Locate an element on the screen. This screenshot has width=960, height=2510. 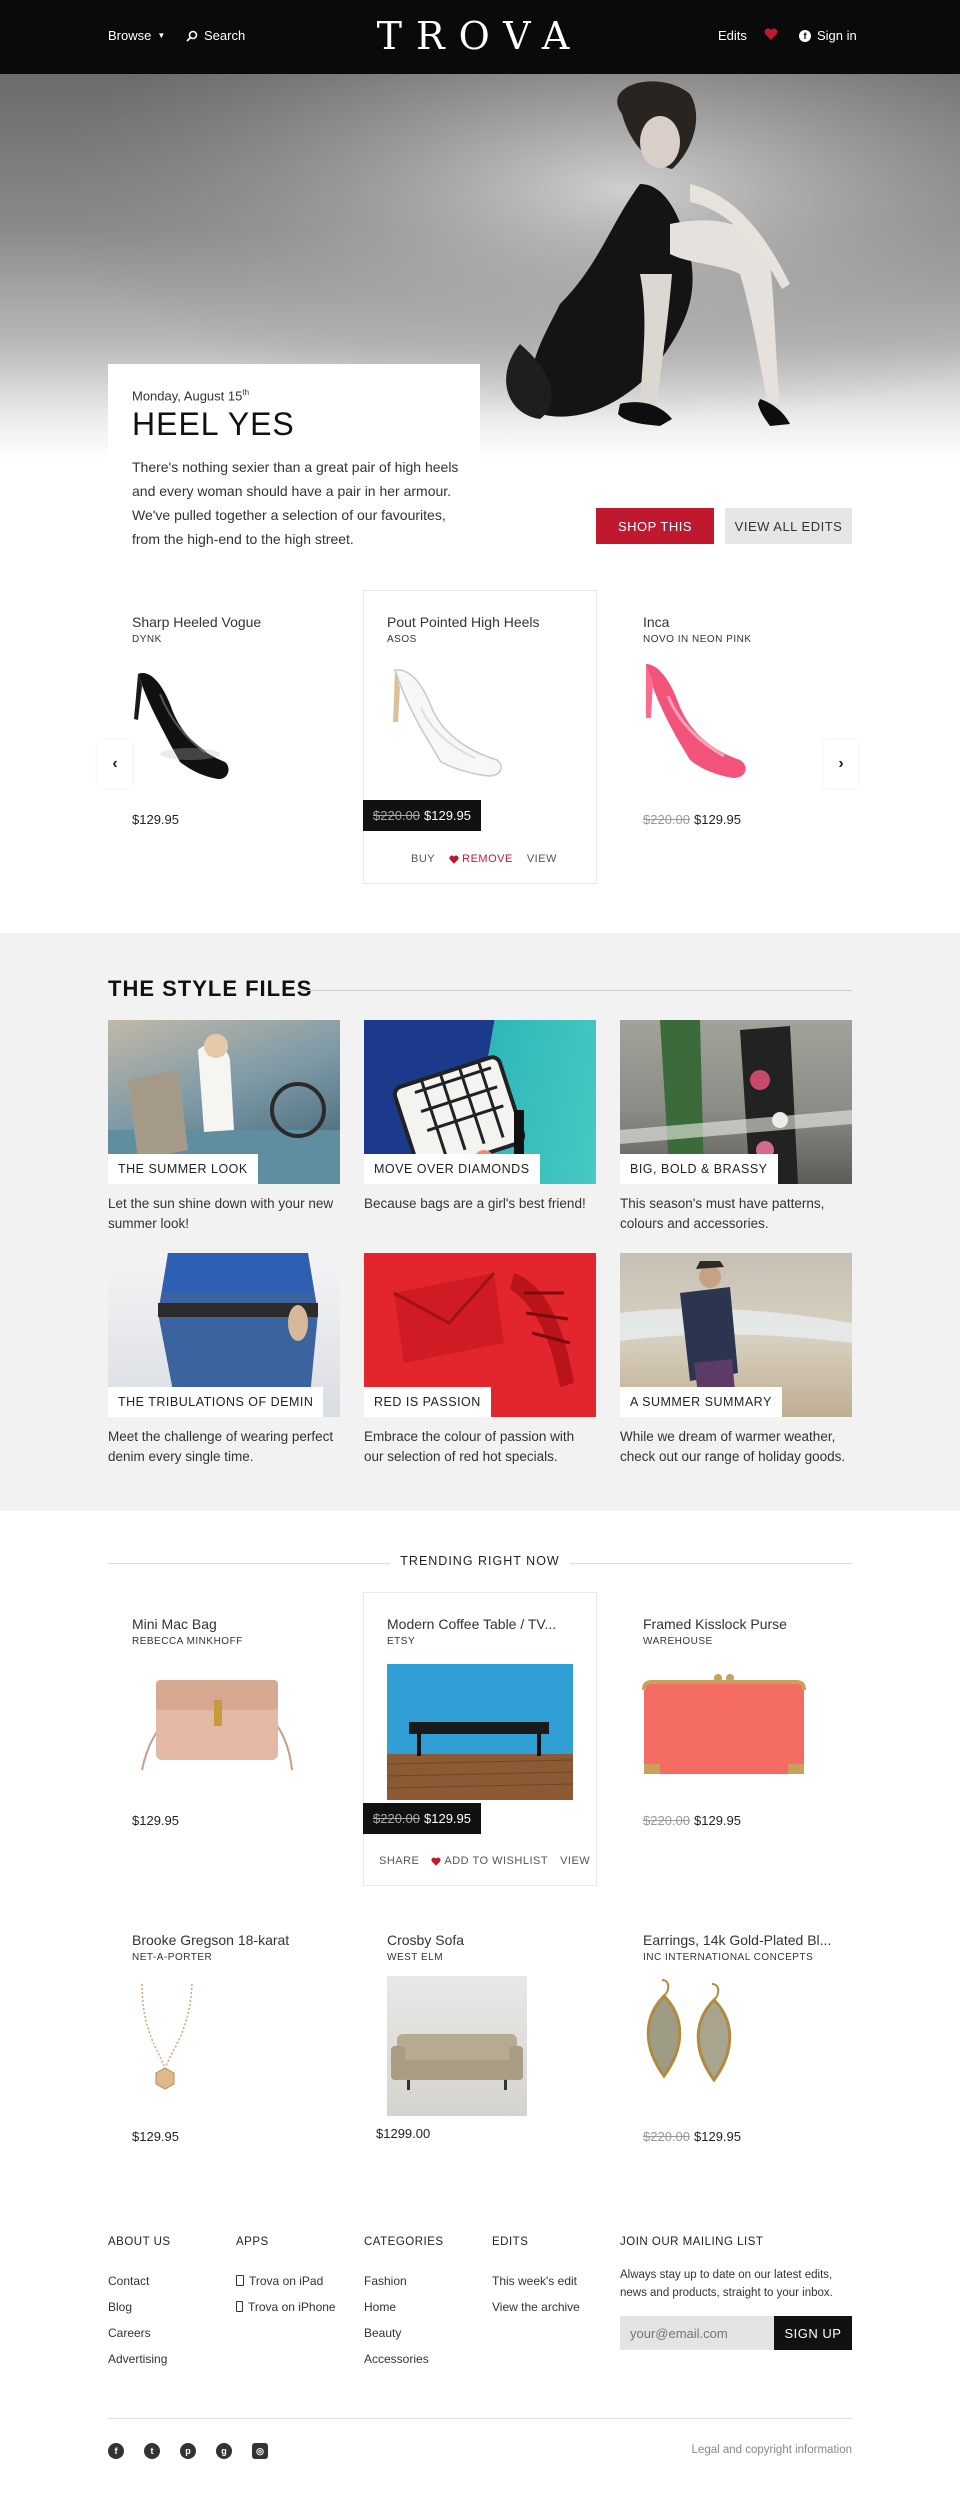
product-brand: NOVO IN NEON PINK is located at coordinates (697, 639).